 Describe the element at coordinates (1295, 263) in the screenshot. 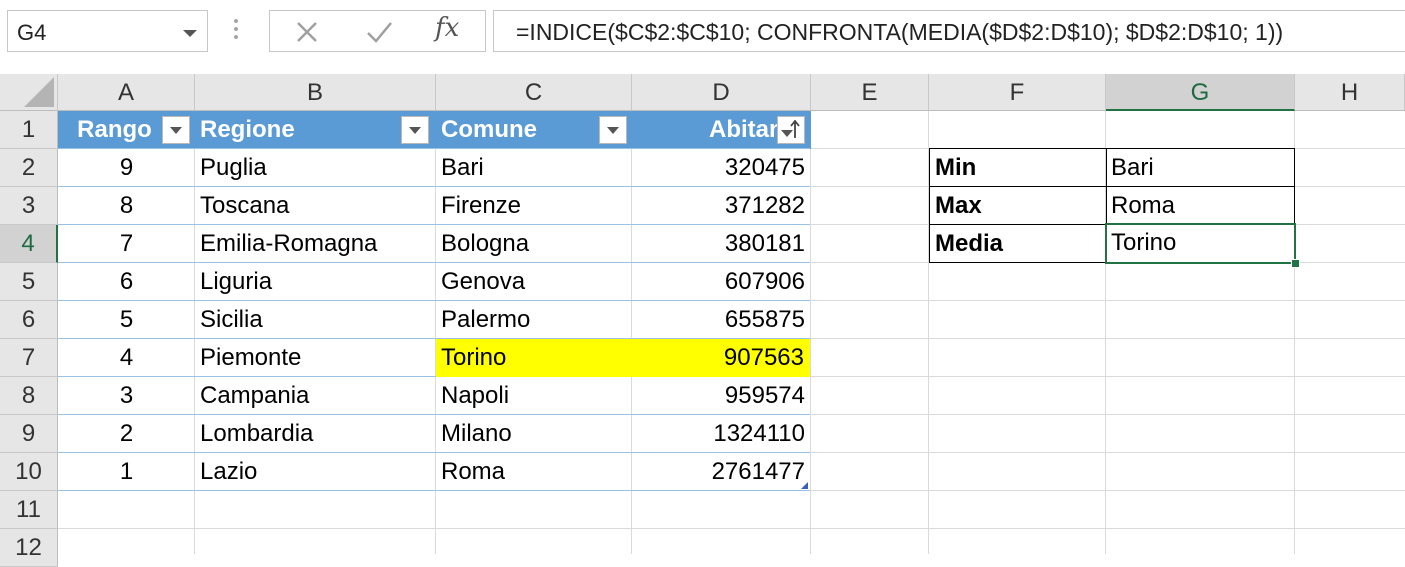

I see `fill-handle` at that location.